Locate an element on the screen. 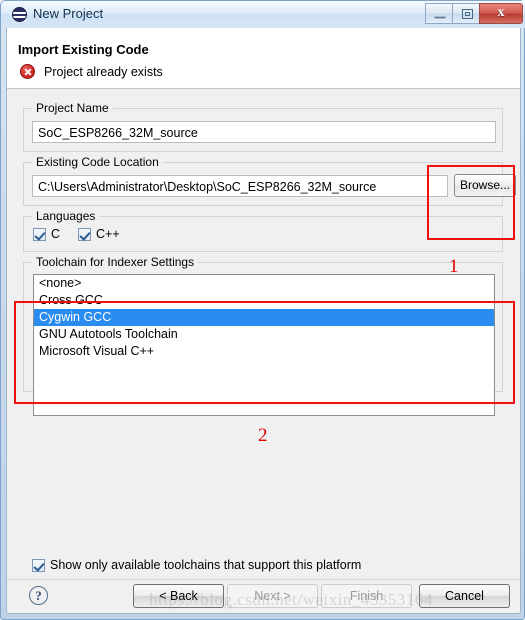  close-icon: x is located at coordinates (501, 12).